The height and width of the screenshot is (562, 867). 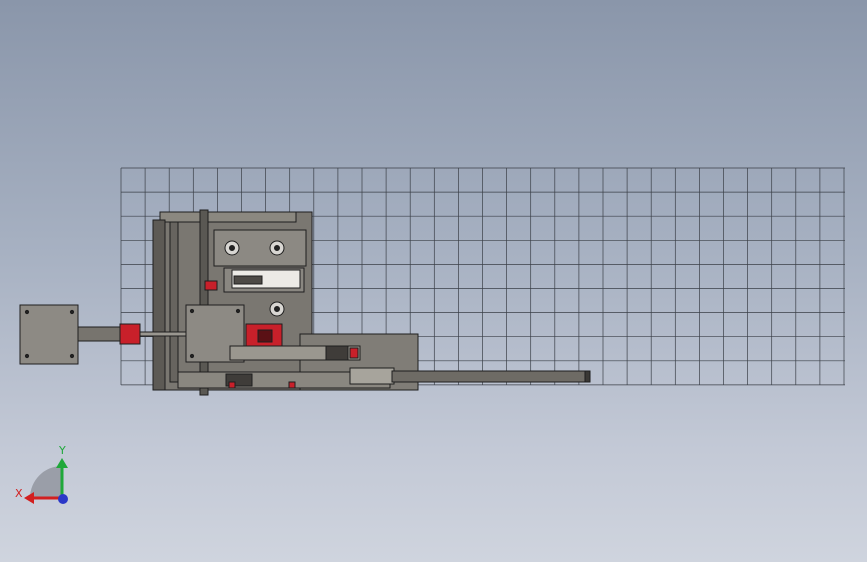 I want to click on gear-rack, so click(x=372, y=376).